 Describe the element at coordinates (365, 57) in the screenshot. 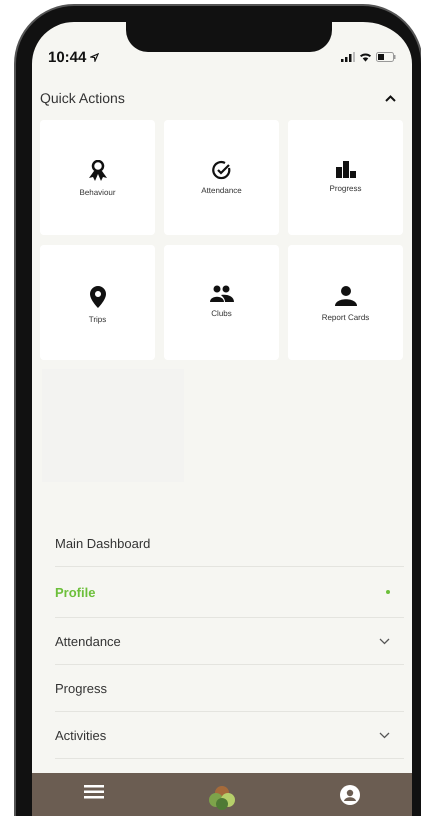

I see `wifi-icon` at that location.